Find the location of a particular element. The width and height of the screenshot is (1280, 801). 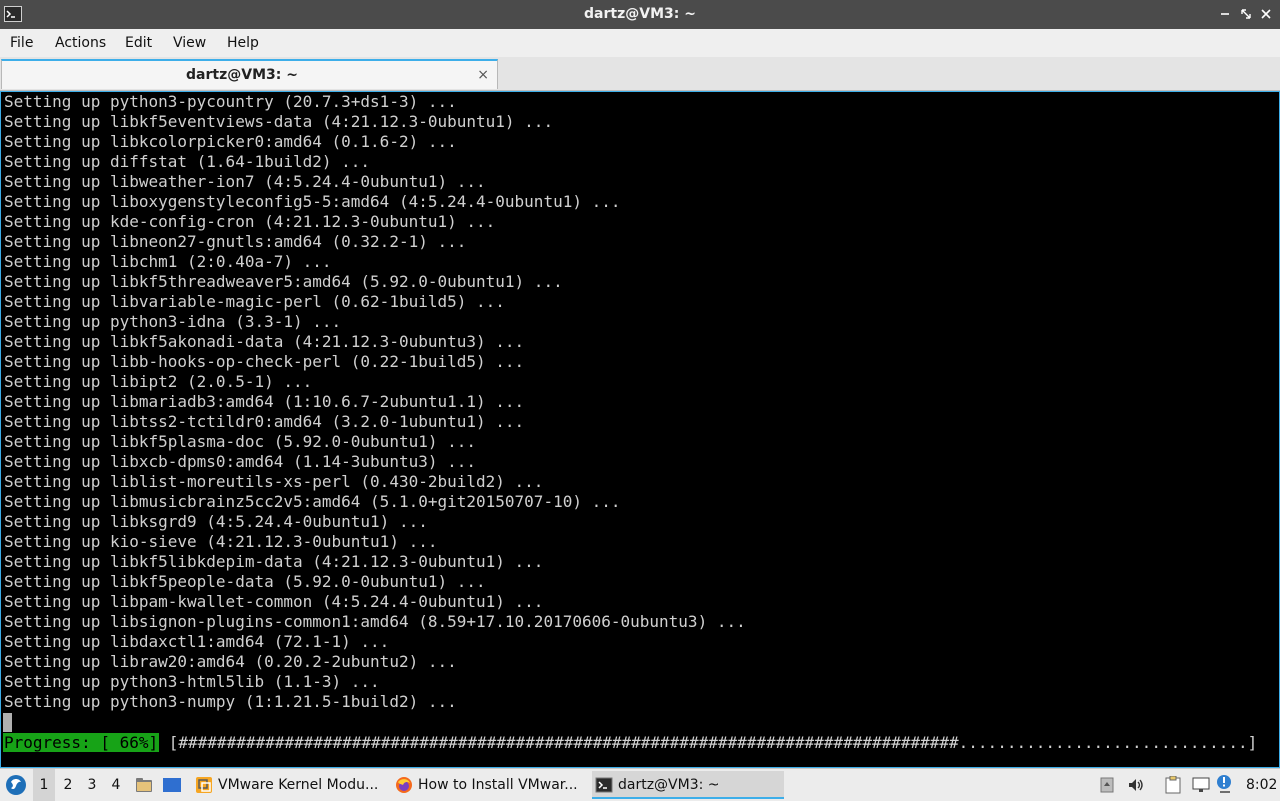

desktop-3: 3 is located at coordinates (92, 785).